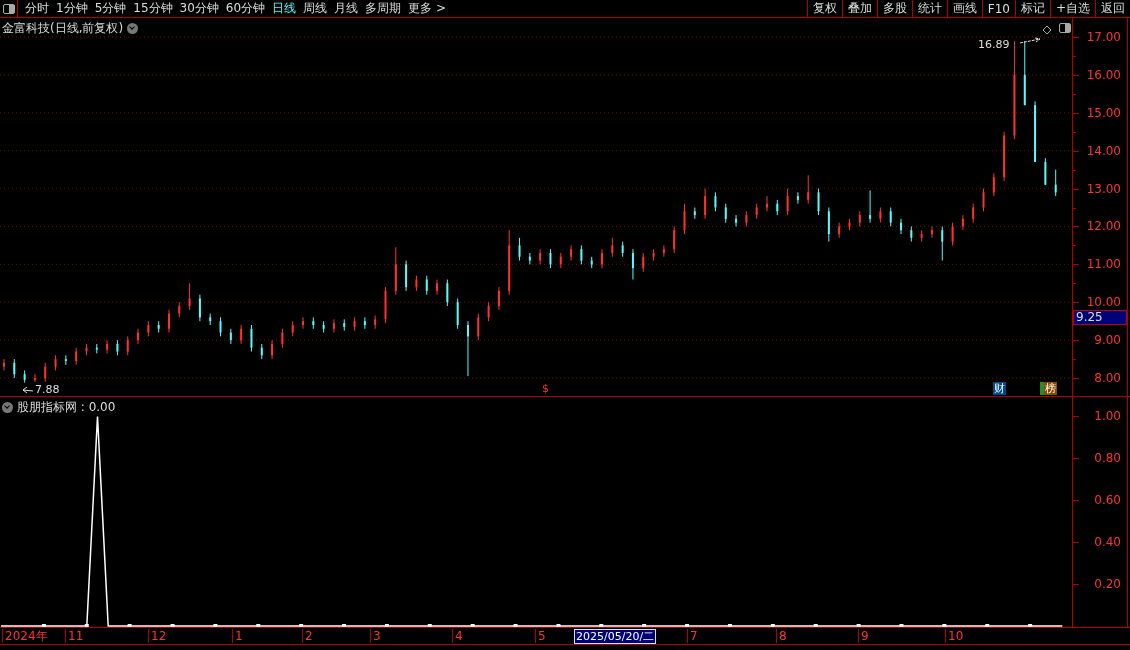 This screenshot has width=1130, height=650. Describe the element at coordinates (66, 407) in the screenshot. I see `indicator-title: 股朋指标网 : 0.00` at that location.